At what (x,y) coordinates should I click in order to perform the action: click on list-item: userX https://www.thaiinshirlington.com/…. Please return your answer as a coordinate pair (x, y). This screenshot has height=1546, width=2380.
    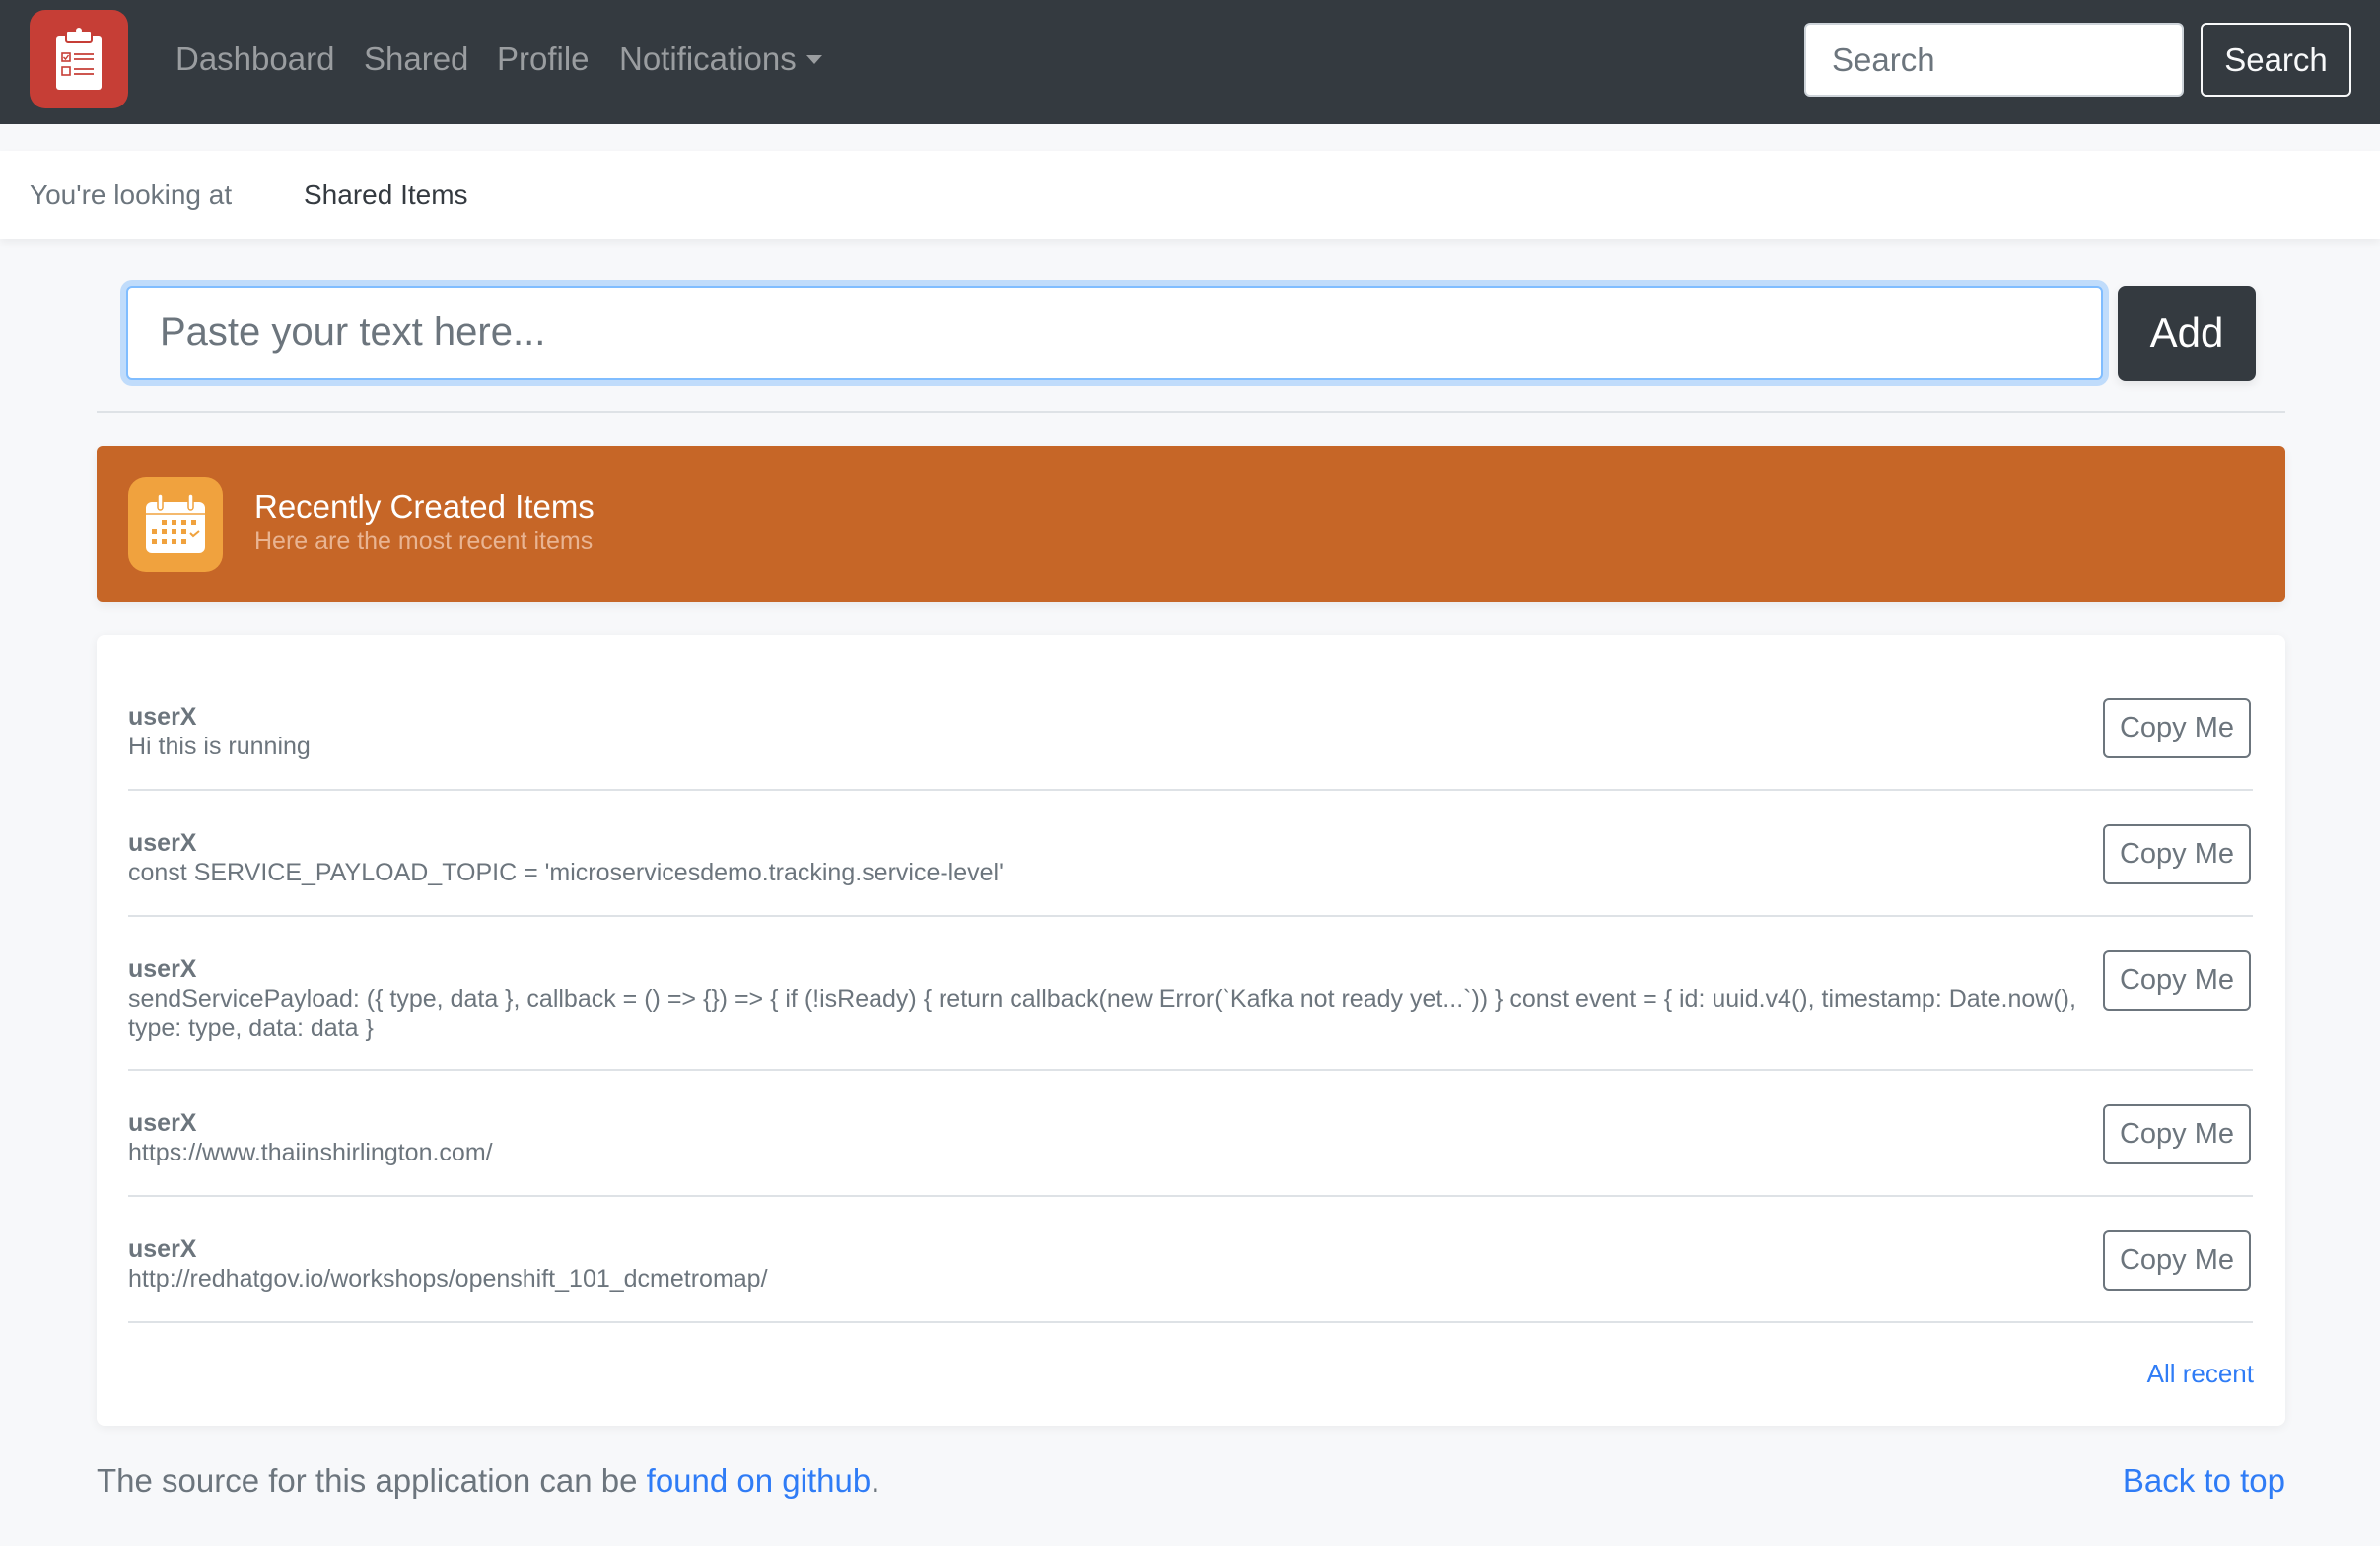
    Looking at the image, I should click on (1190, 1134).